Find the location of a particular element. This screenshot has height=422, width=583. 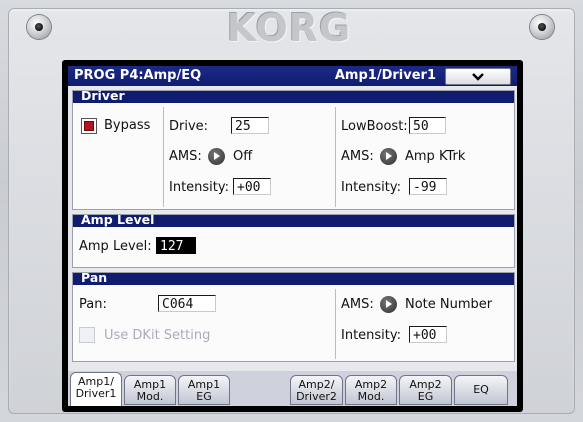

driver-header: Driver is located at coordinates (293, 95).